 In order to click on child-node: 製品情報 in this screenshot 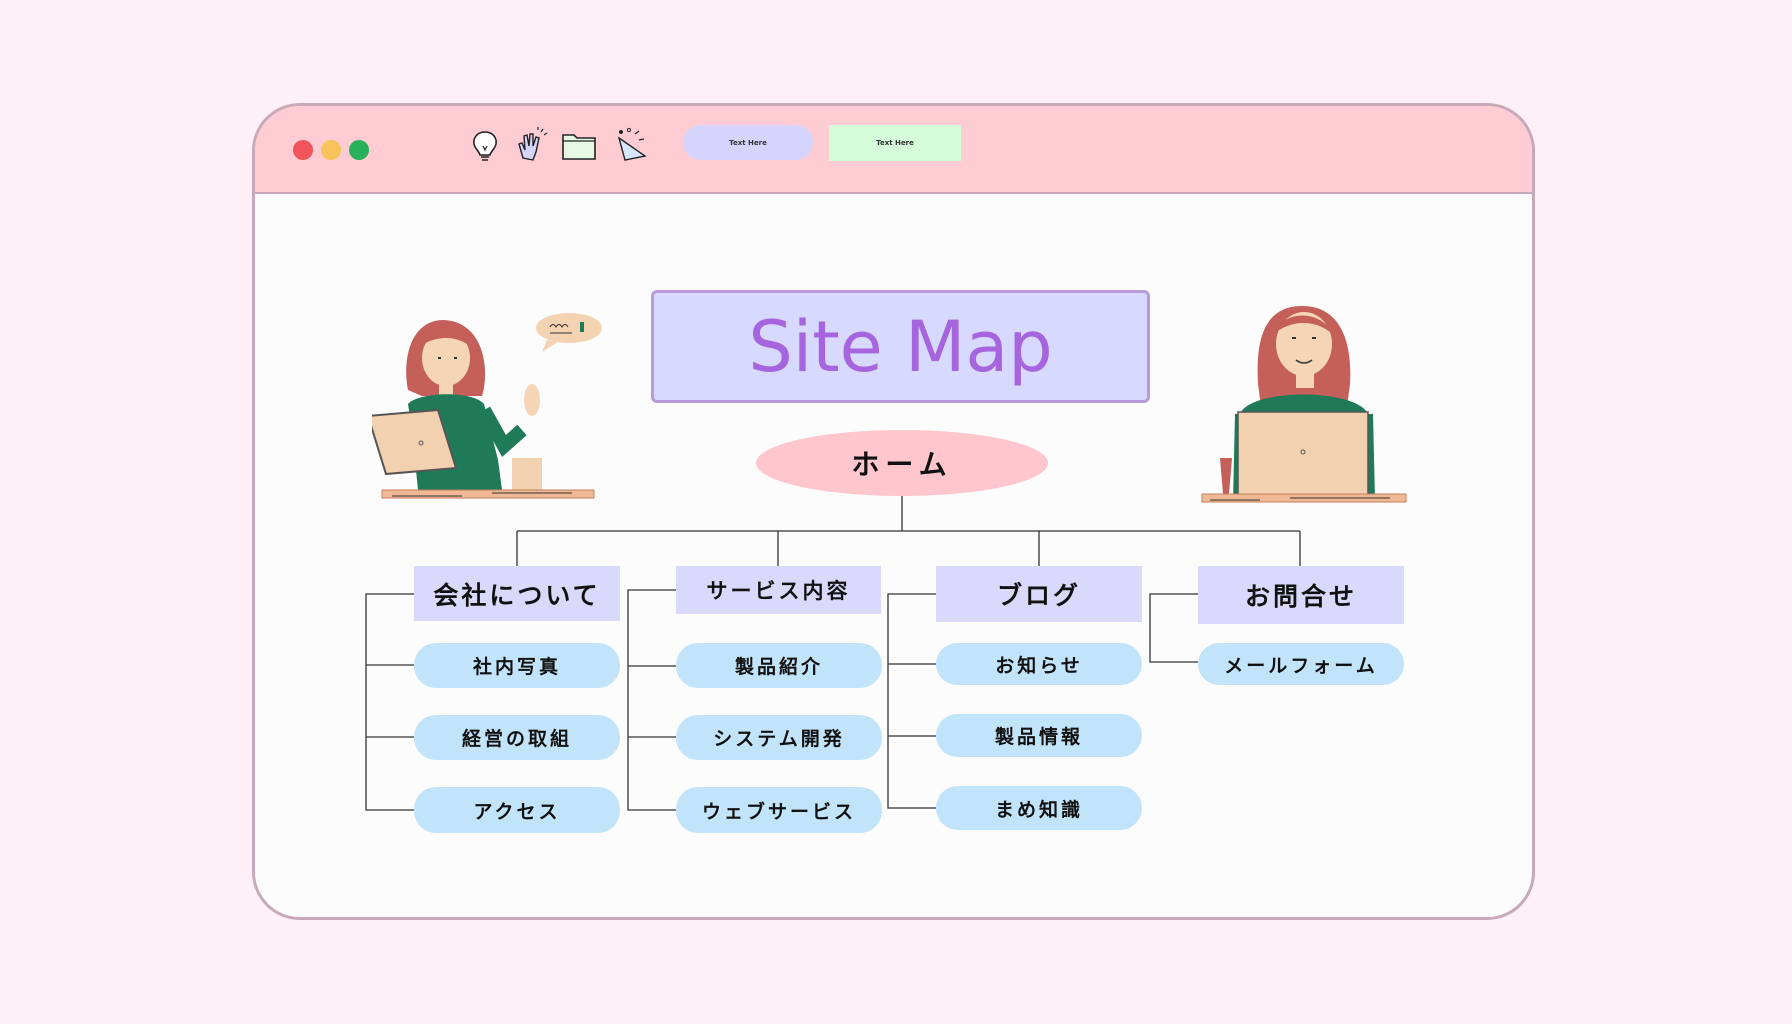, I will do `click(1039, 735)`.